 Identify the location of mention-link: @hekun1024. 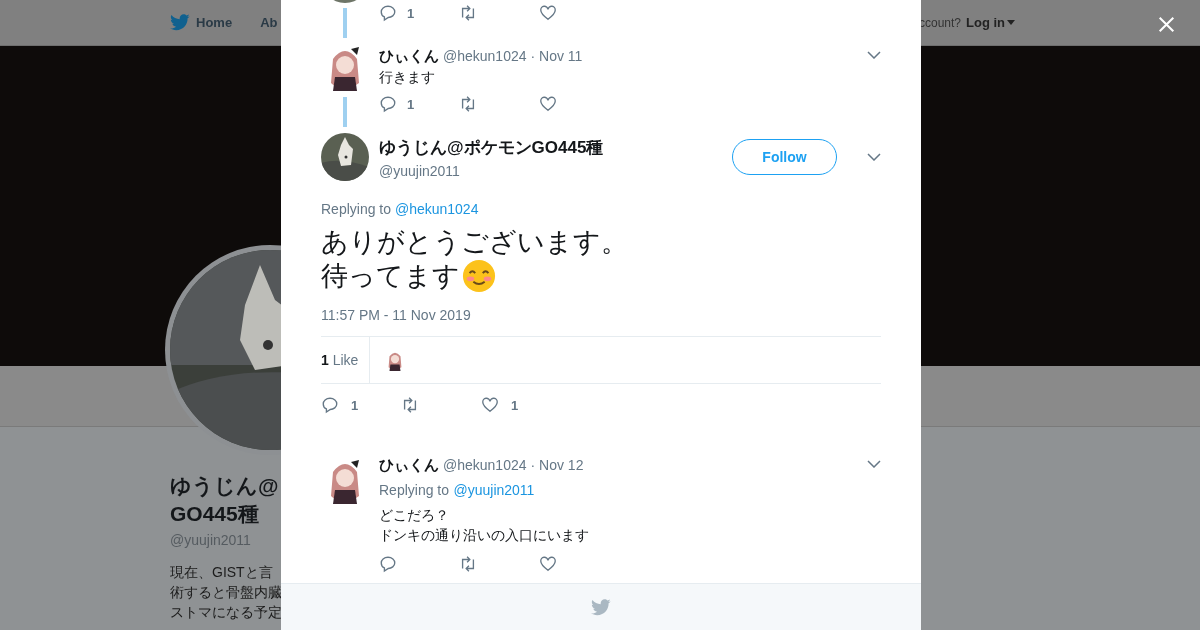
(436, 209).